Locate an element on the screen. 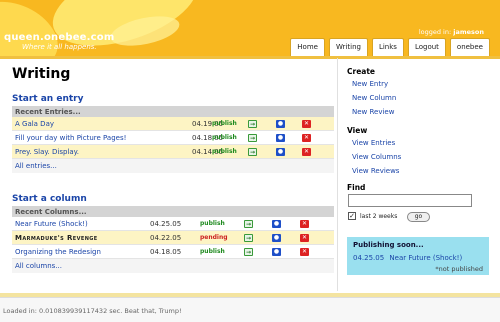 The height and width of the screenshot is (322, 500). site-title: queen.onebee.com is located at coordinates (59, 37).